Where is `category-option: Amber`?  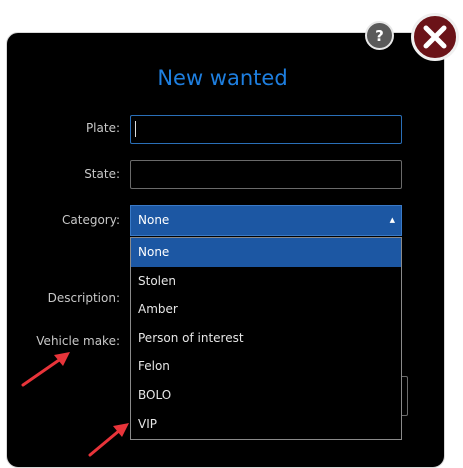
category-option: Amber is located at coordinates (266, 309).